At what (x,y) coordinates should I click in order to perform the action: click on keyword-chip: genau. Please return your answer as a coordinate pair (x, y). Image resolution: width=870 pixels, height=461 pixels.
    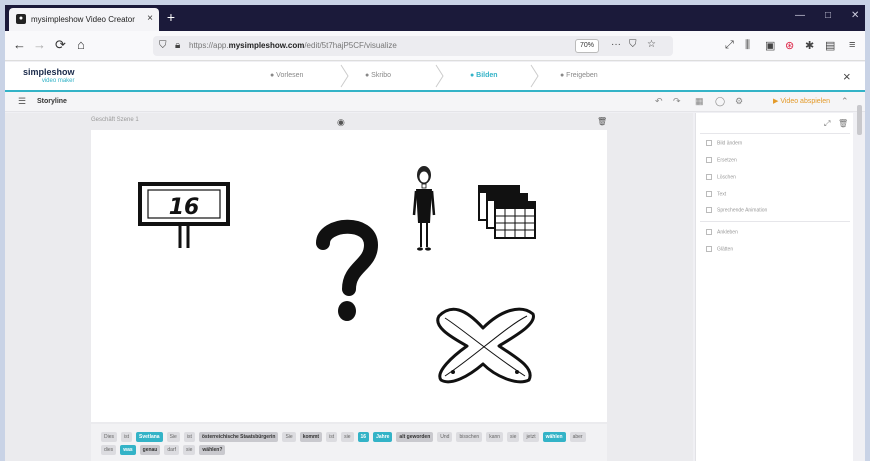
    Looking at the image, I should click on (150, 450).